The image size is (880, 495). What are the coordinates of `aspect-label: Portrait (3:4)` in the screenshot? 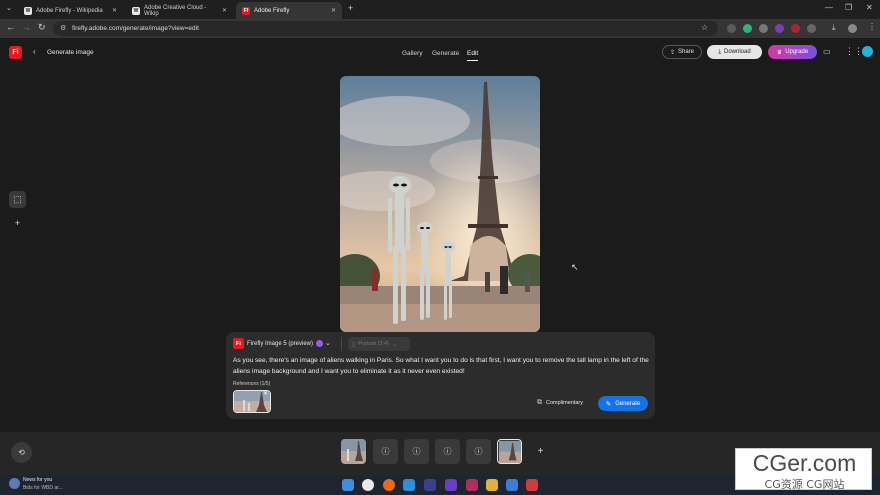 It's located at (373, 344).